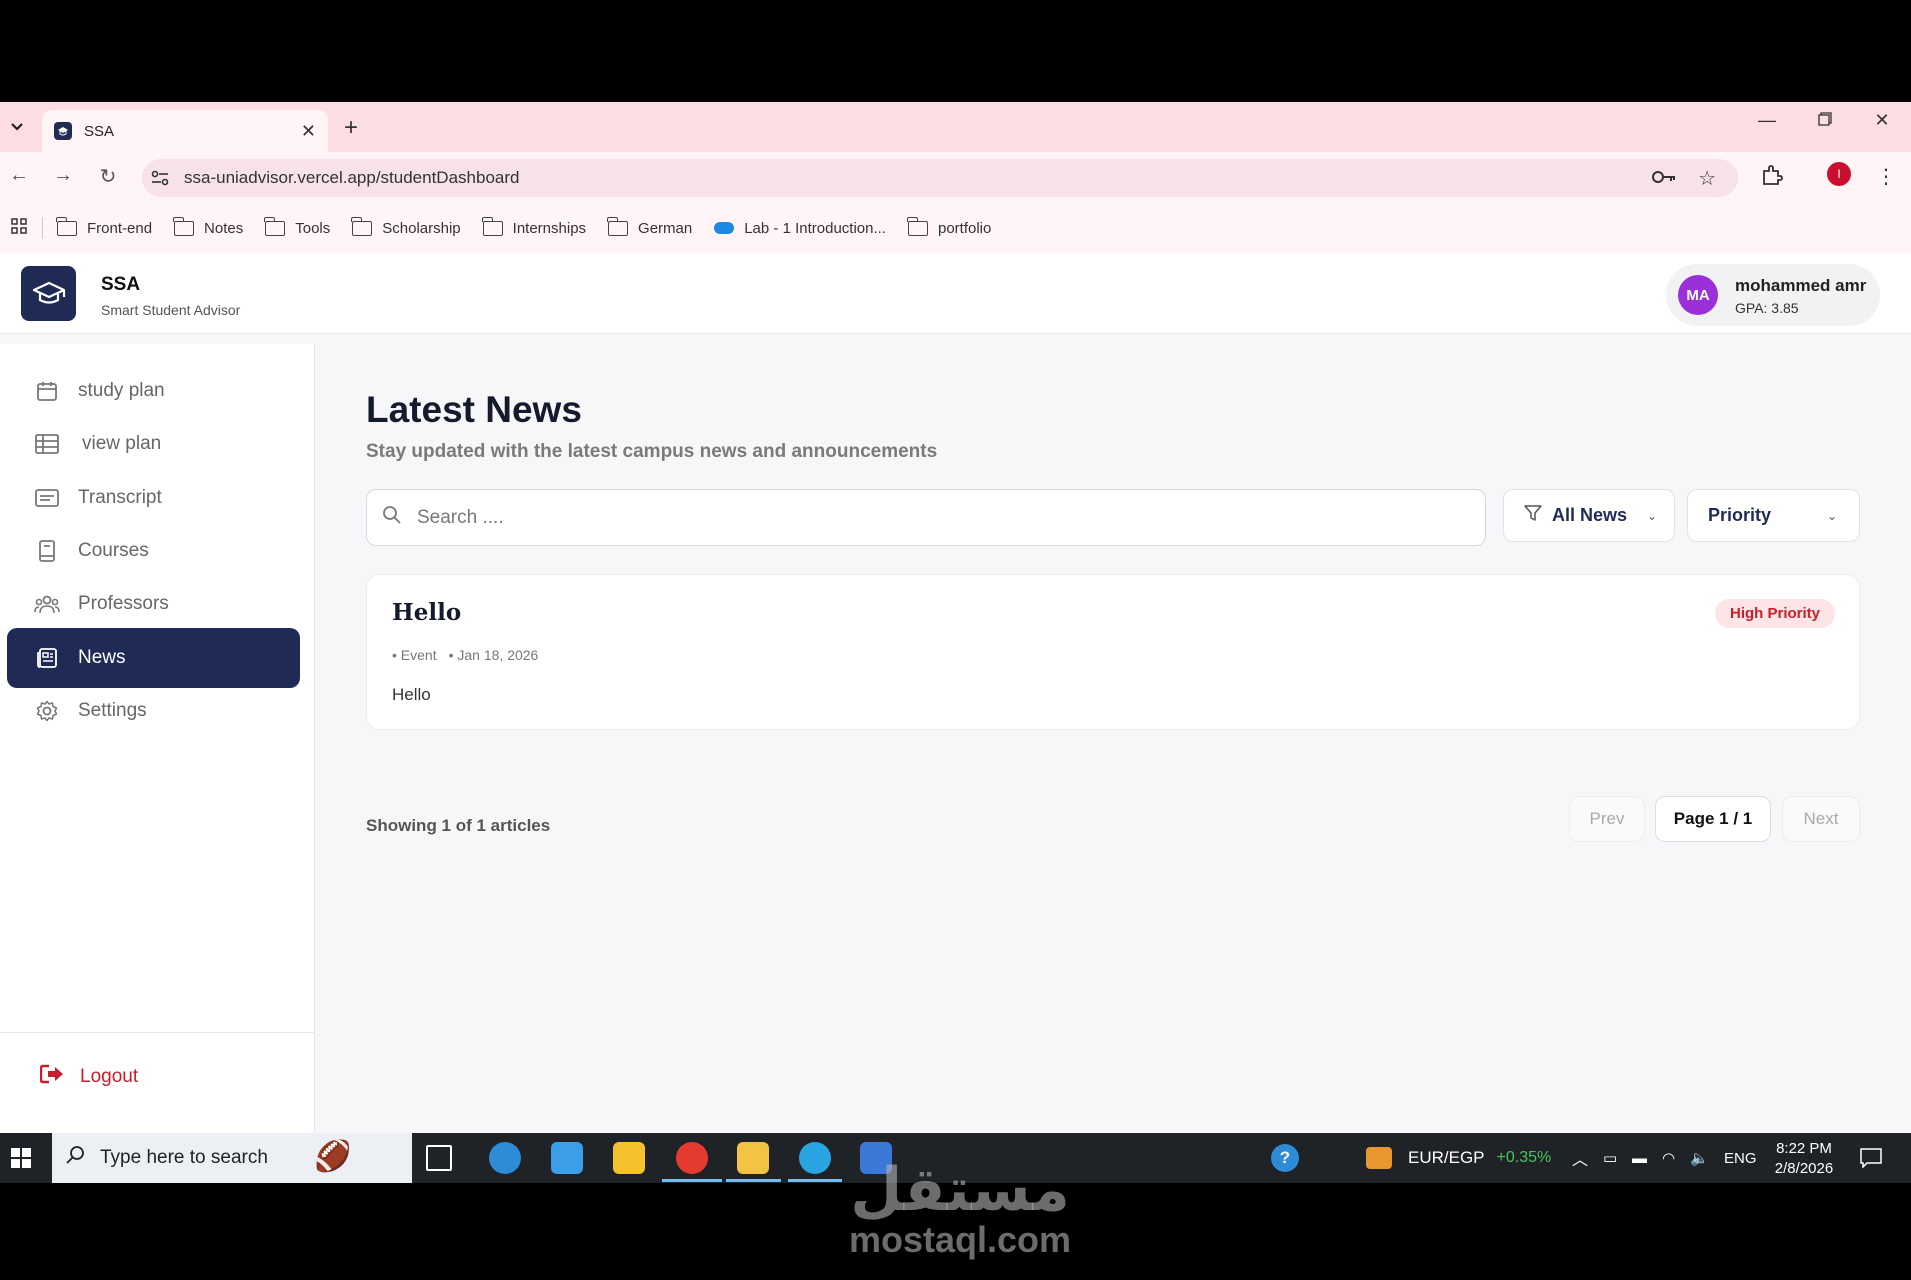  What do you see at coordinates (47, 498) in the screenshot?
I see `card-icon` at bounding box center [47, 498].